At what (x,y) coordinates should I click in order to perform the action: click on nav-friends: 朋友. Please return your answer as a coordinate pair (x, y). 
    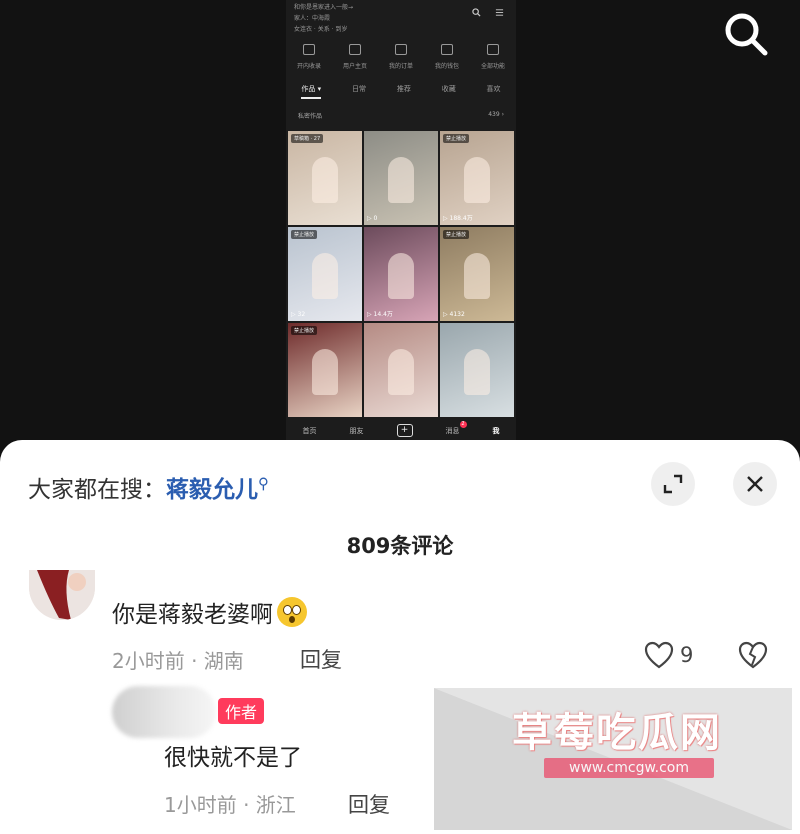
    Looking at the image, I should click on (357, 431).